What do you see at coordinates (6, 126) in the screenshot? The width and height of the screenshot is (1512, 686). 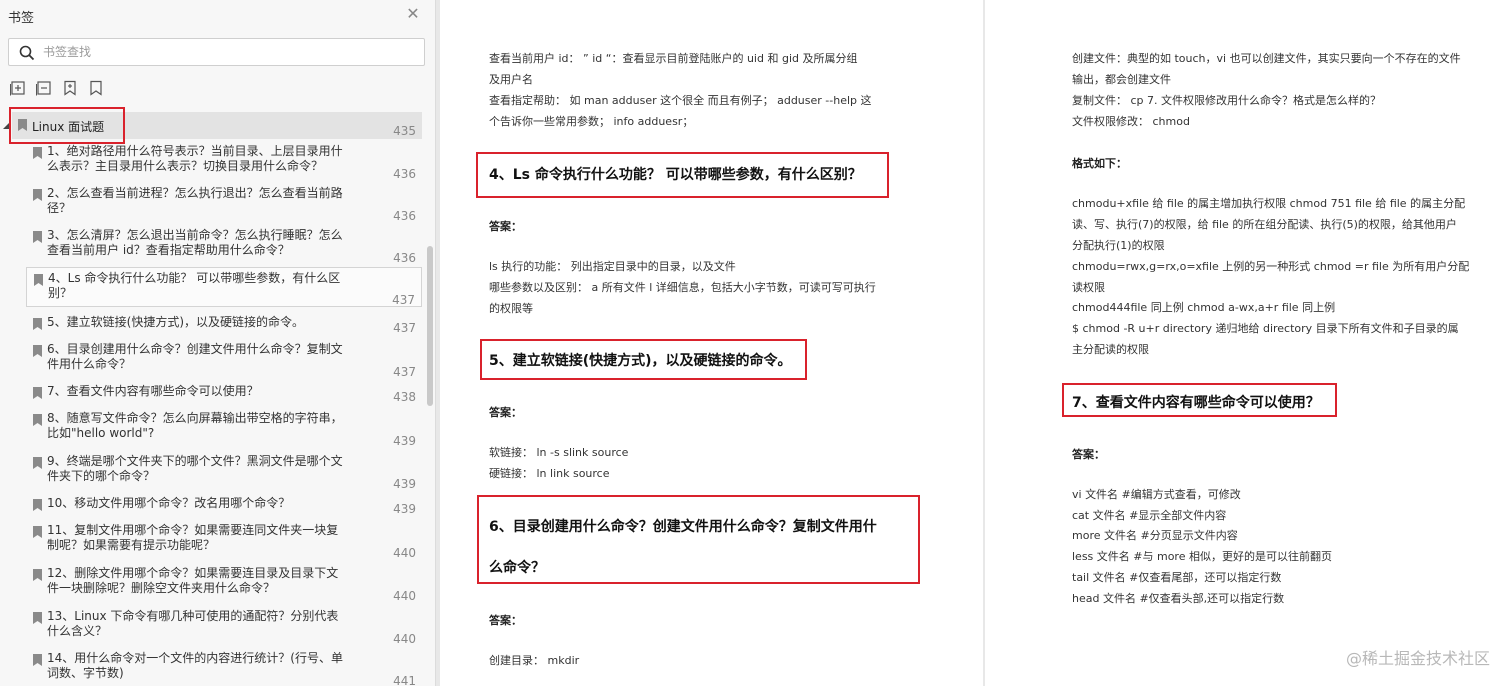 I see `collapse-caret-icon` at bounding box center [6, 126].